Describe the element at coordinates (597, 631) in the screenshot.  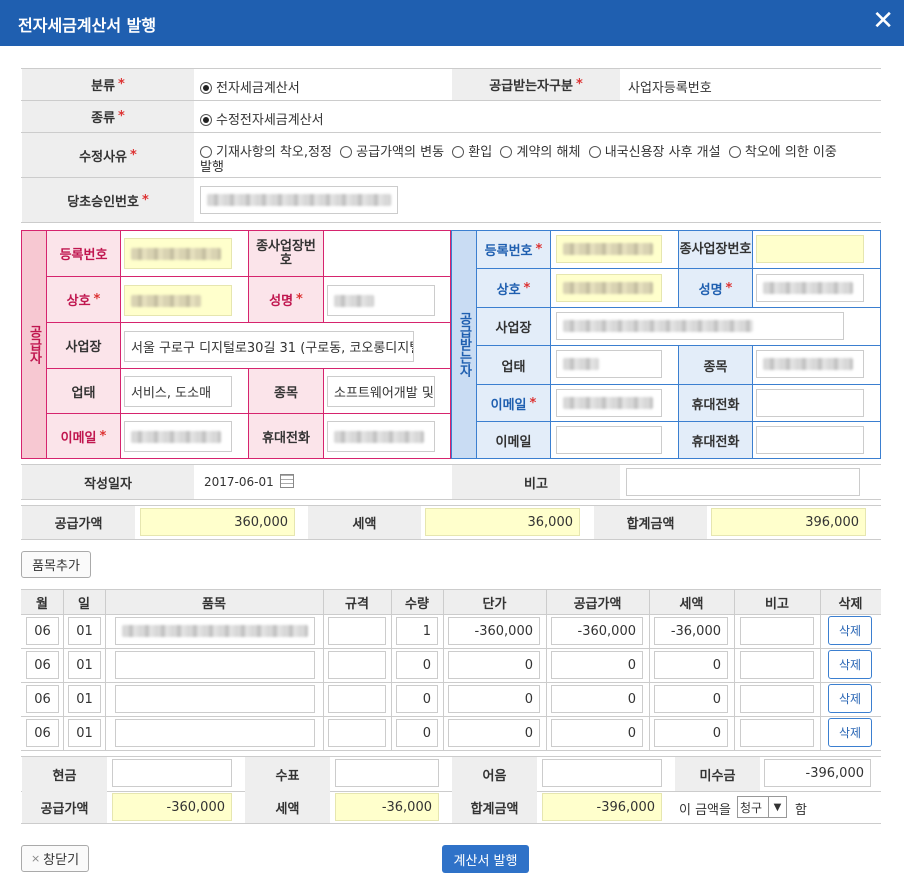
I see `row1-supply: -360,000` at that location.